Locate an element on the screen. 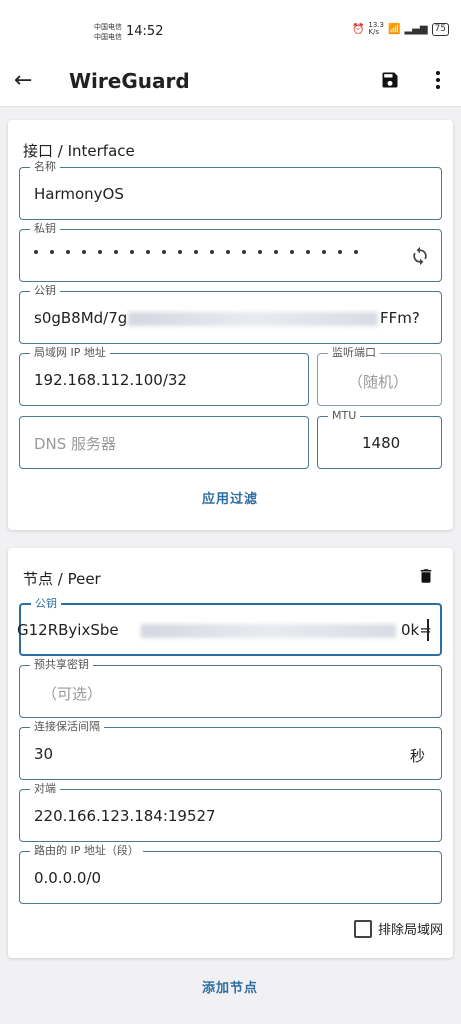 The image size is (461, 1024). ip-address-field: 局域网 IP 地址 192.168.112.100/32 is located at coordinates (164, 376).